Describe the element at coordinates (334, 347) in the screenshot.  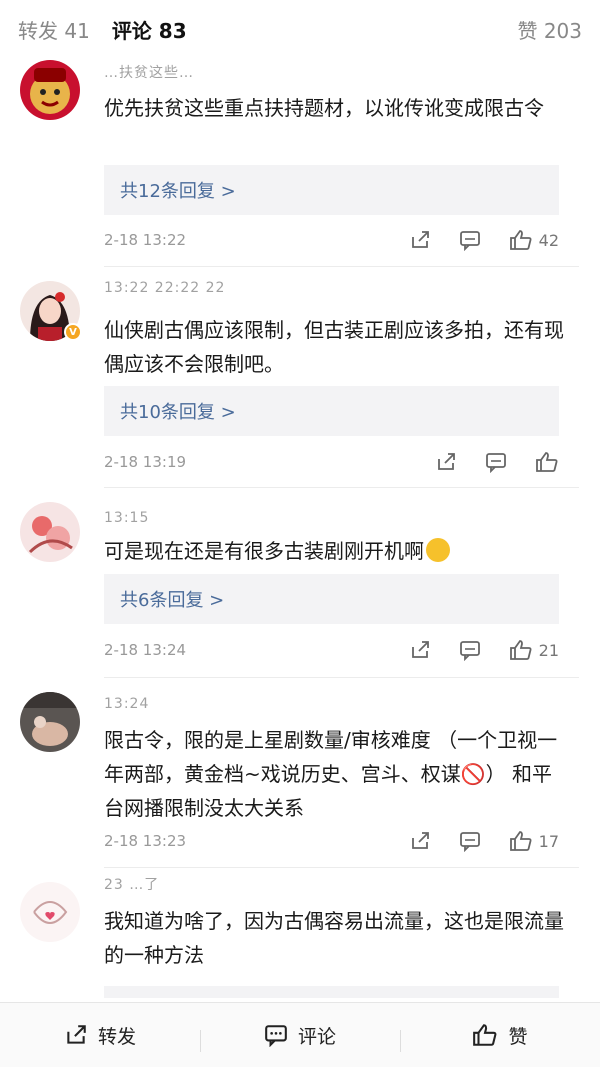
I see `comment-text: 仙侠剧古偶应该限制，但古装正剧应该多拍，还有现偶应该不会限制吧。` at that location.